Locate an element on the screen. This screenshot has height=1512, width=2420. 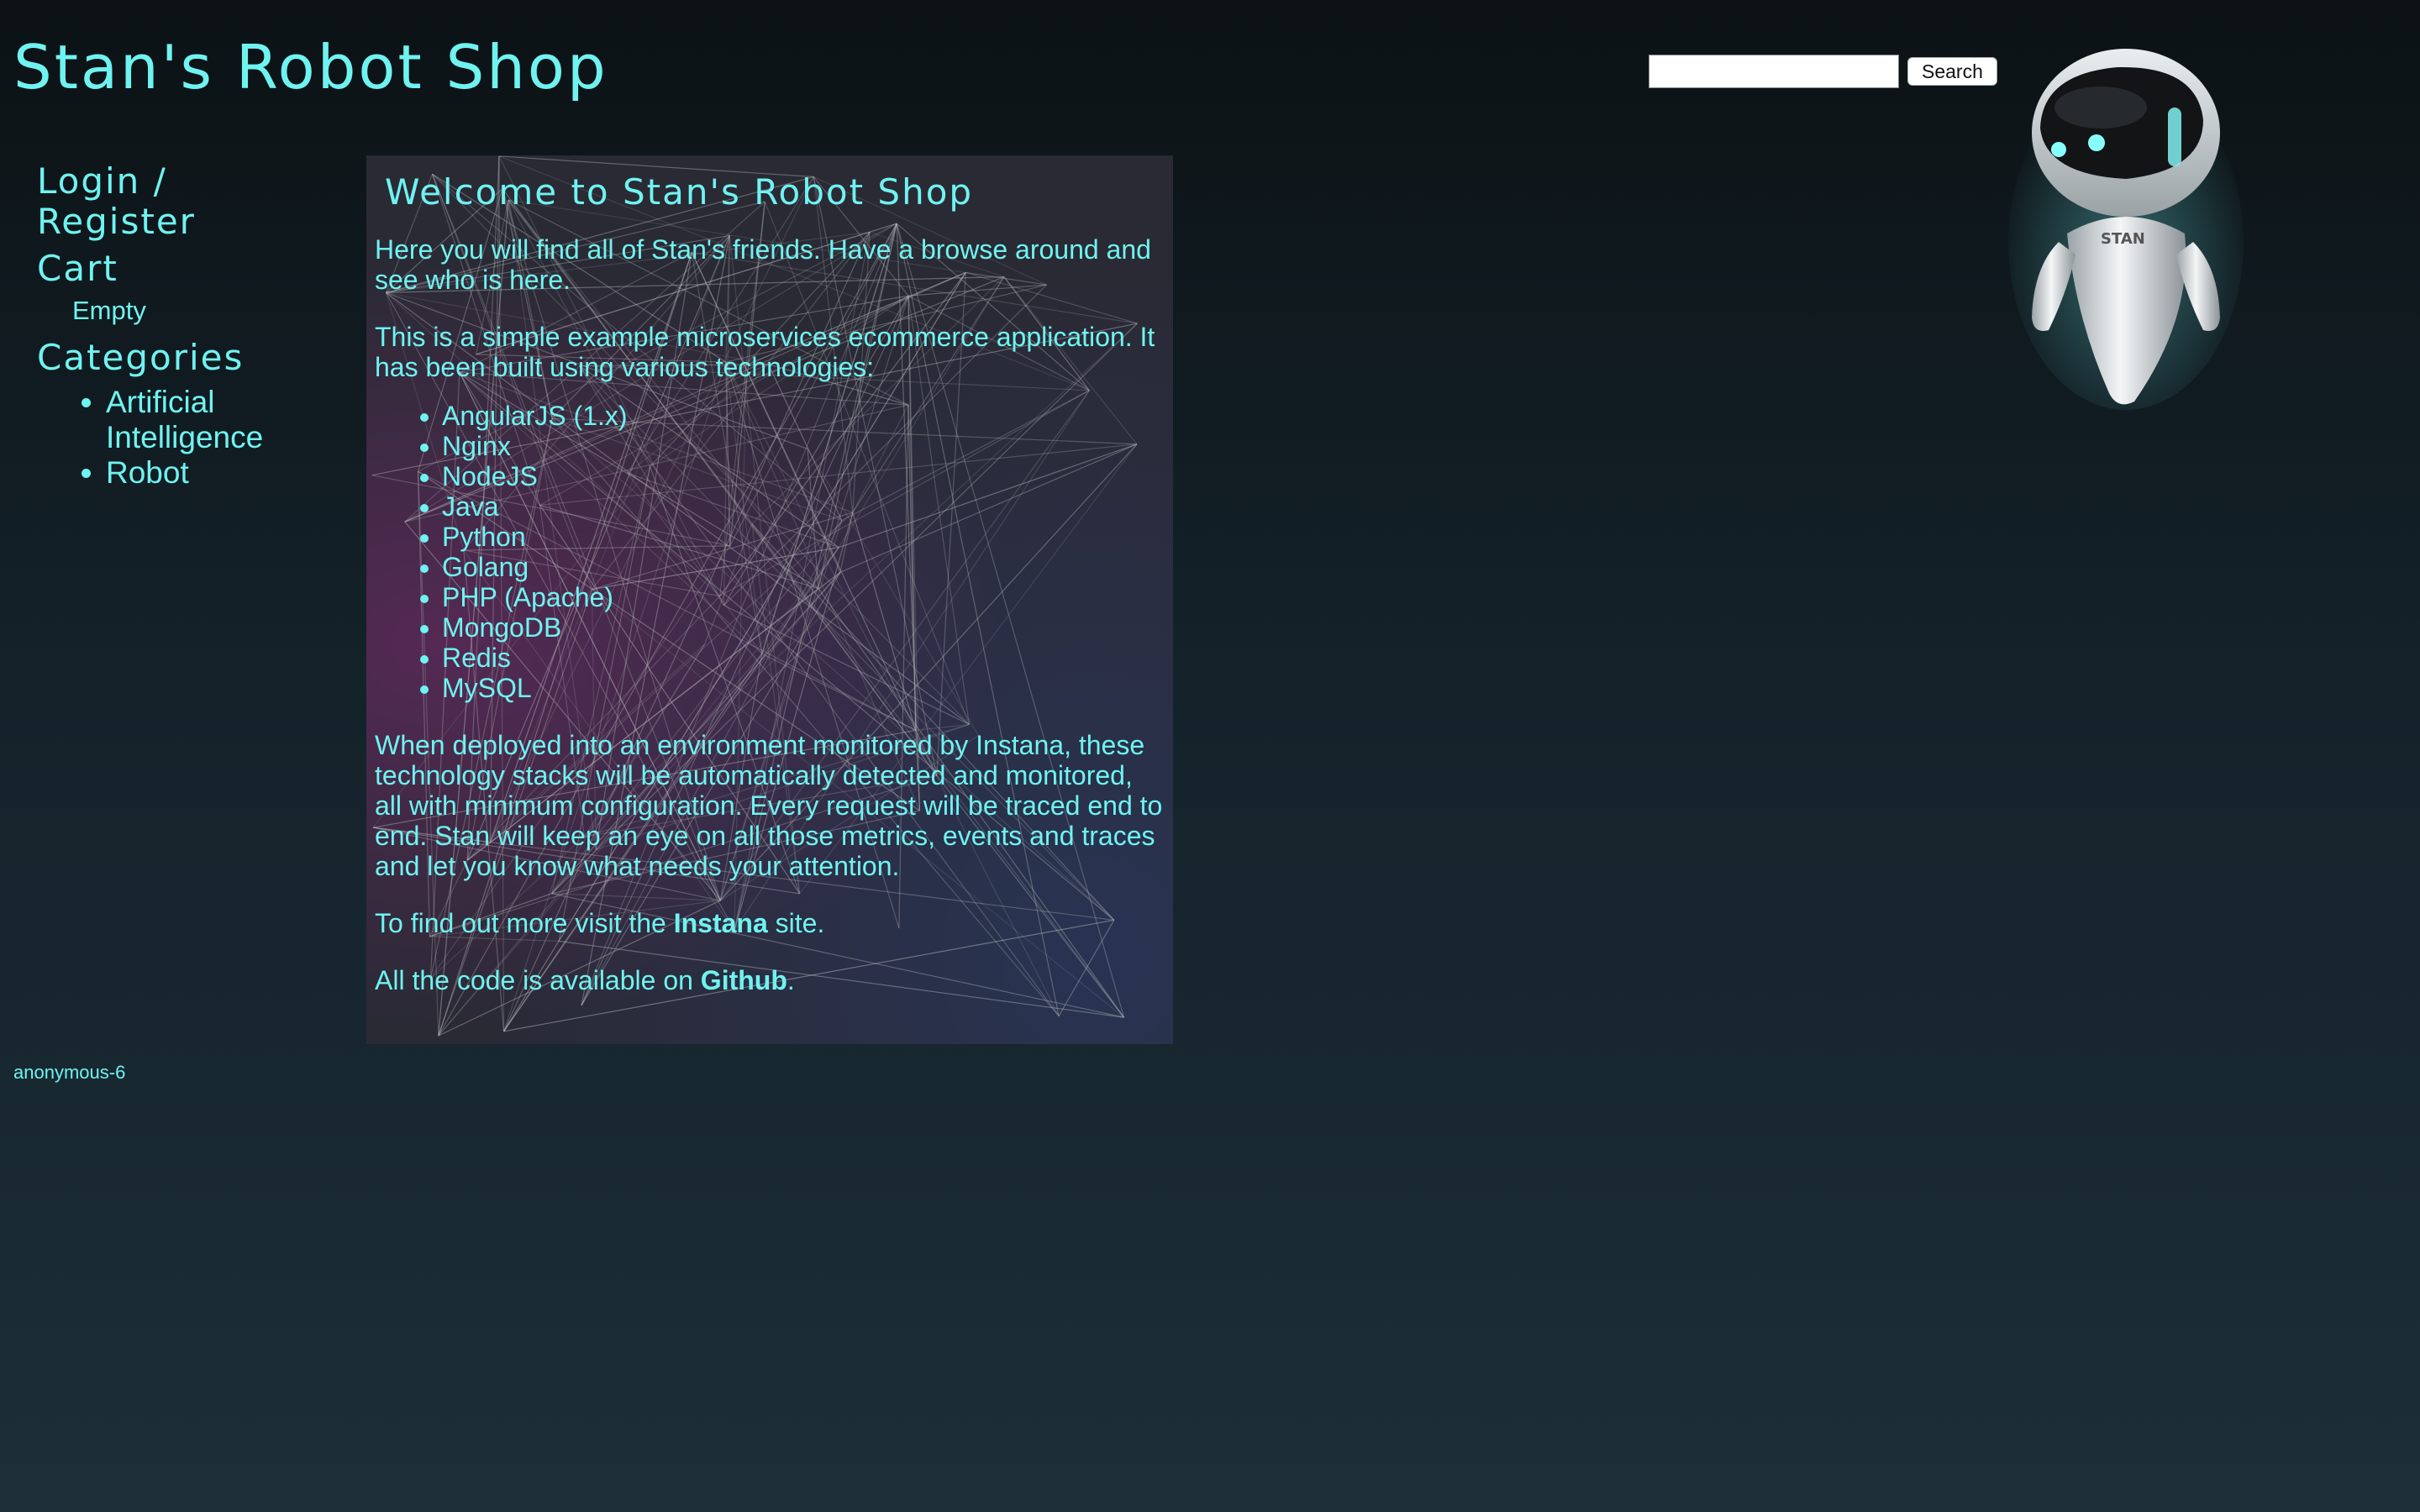
stan-robot-mascot: STAN is located at coordinates (2126, 229).